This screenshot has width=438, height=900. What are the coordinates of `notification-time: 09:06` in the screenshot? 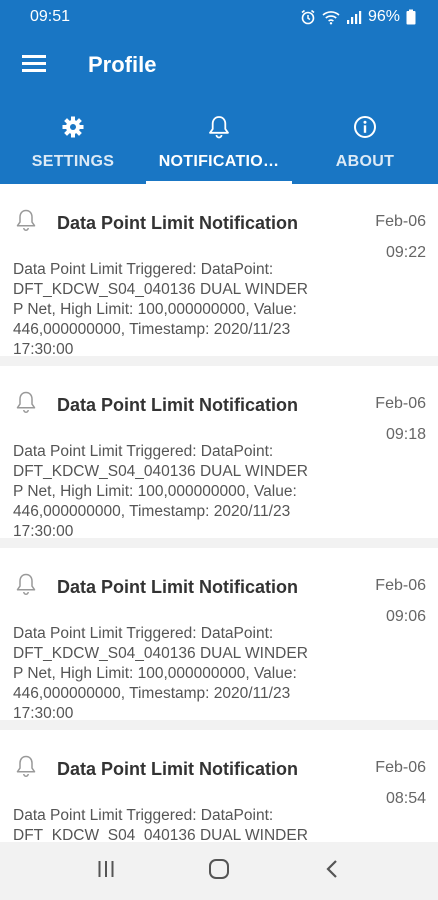 It's located at (405, 616).